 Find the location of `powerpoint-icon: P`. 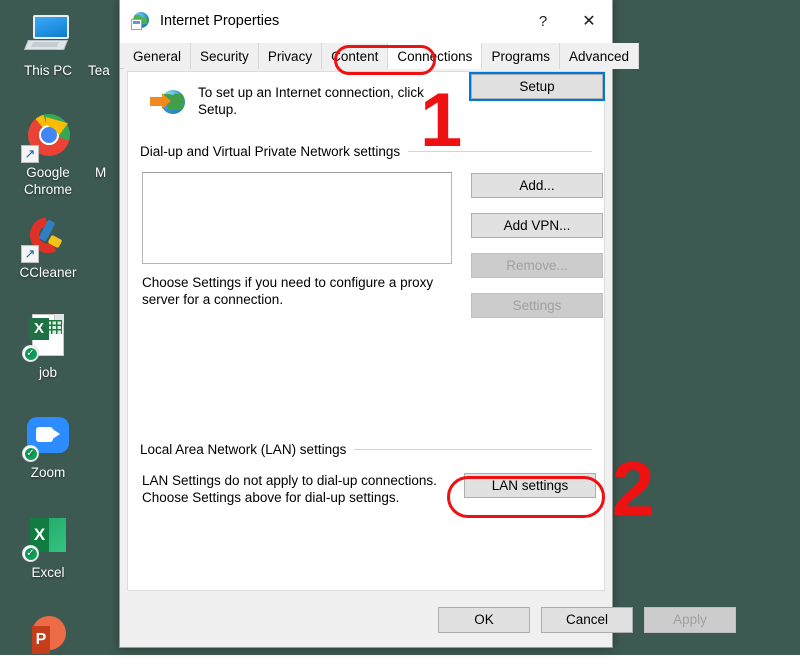

powerpoint-icon: P is located at coordinates (48, 636).